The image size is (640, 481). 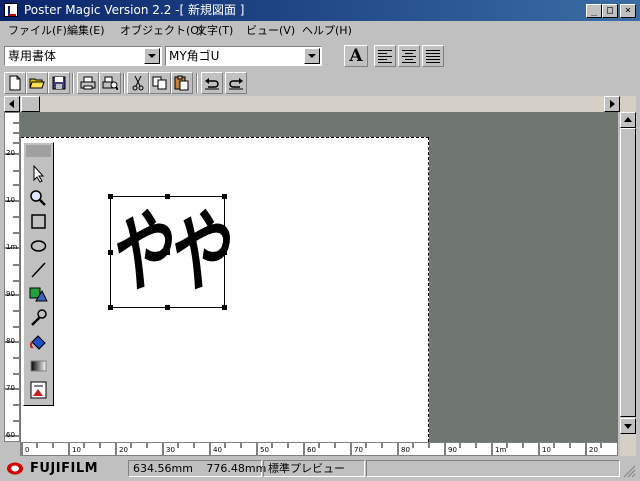 I want to click on font-select: MY角ゴU, so click(x=243, y=56).